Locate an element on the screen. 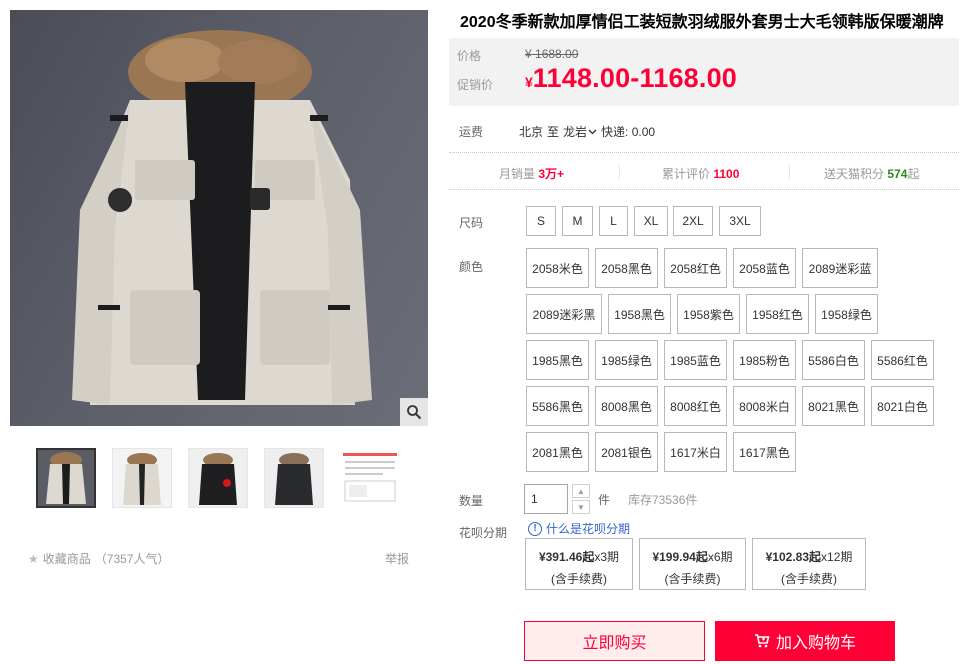 The image size is (966, 664). color-option: 1958紫色 is located at coordinates (708, 314).